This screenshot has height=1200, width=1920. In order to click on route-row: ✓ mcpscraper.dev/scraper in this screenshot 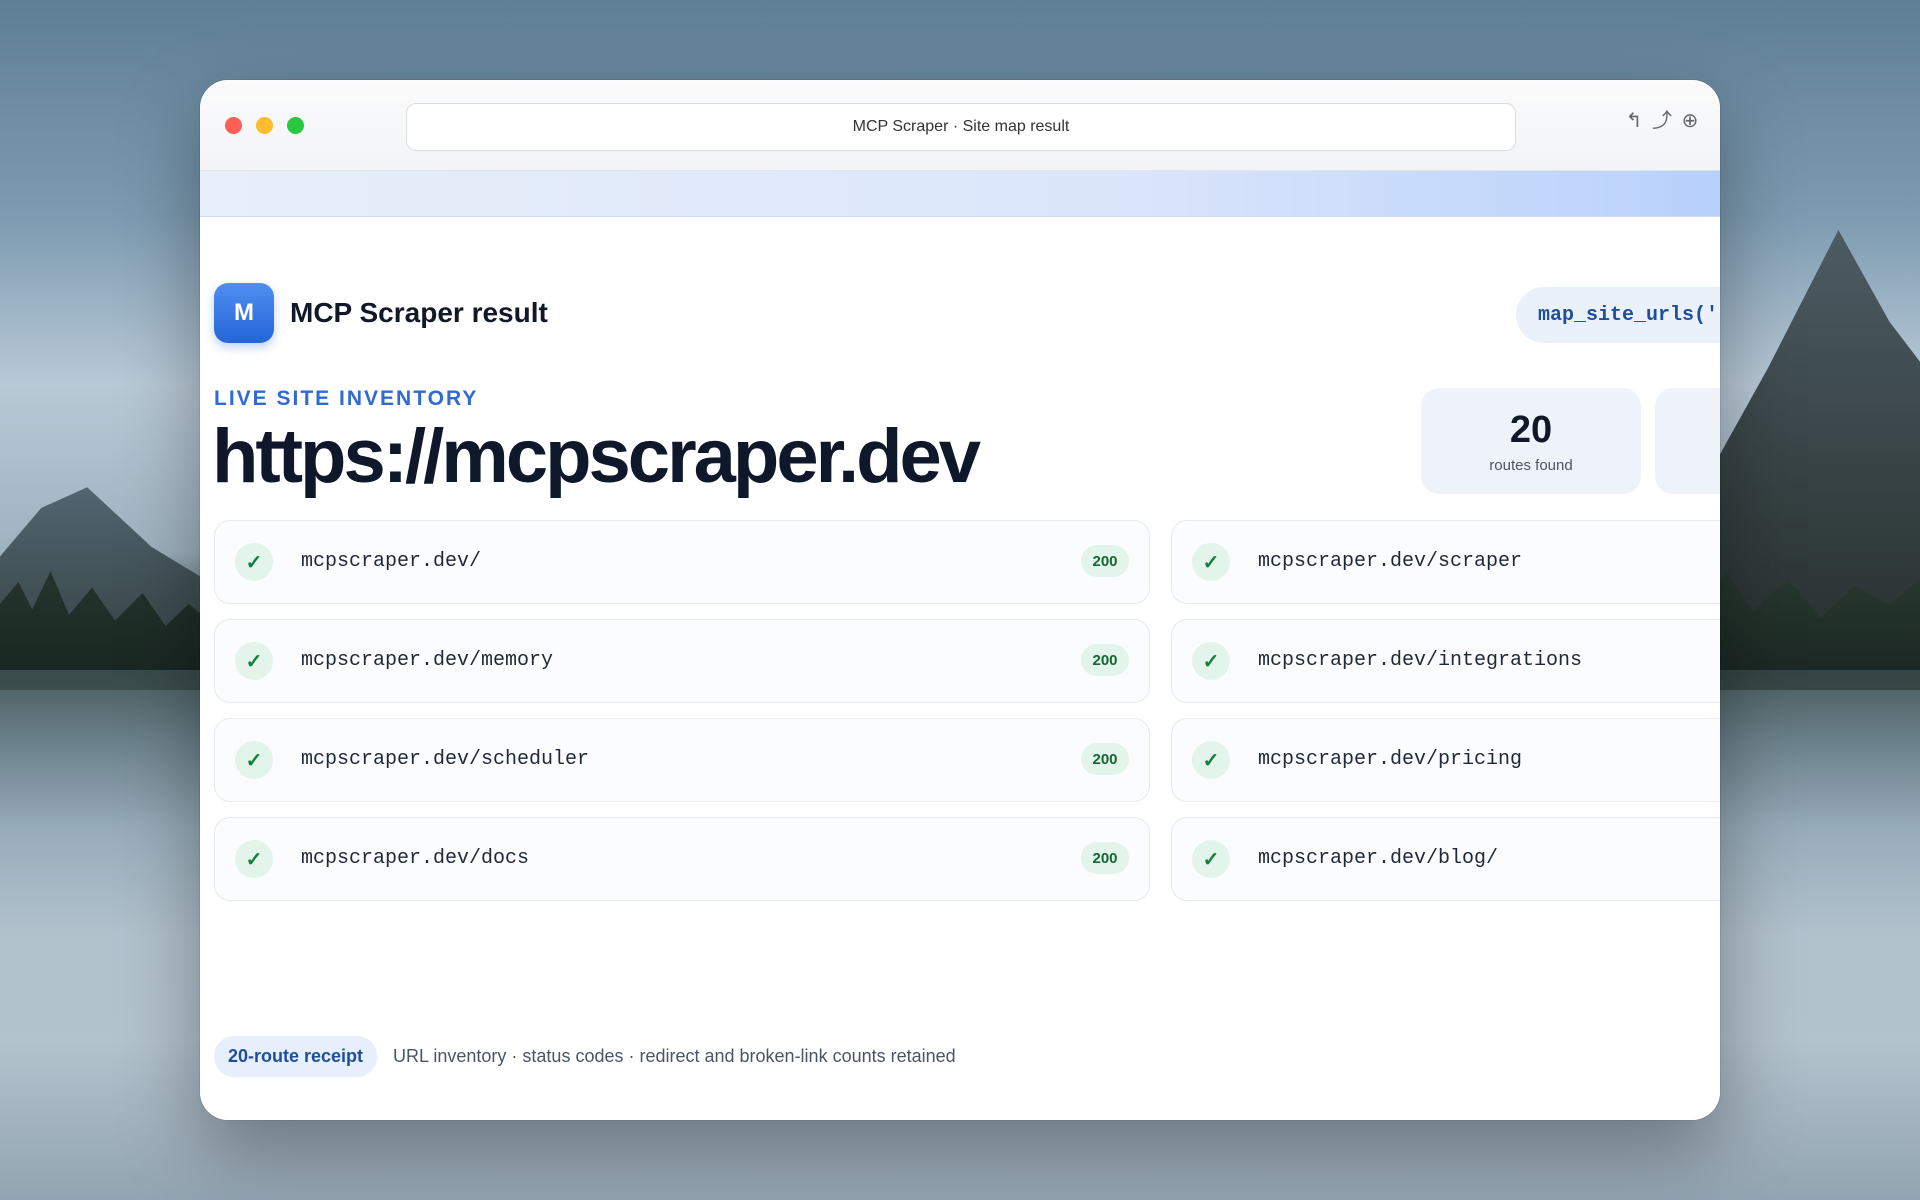, I will do `click(1445, 562)`.